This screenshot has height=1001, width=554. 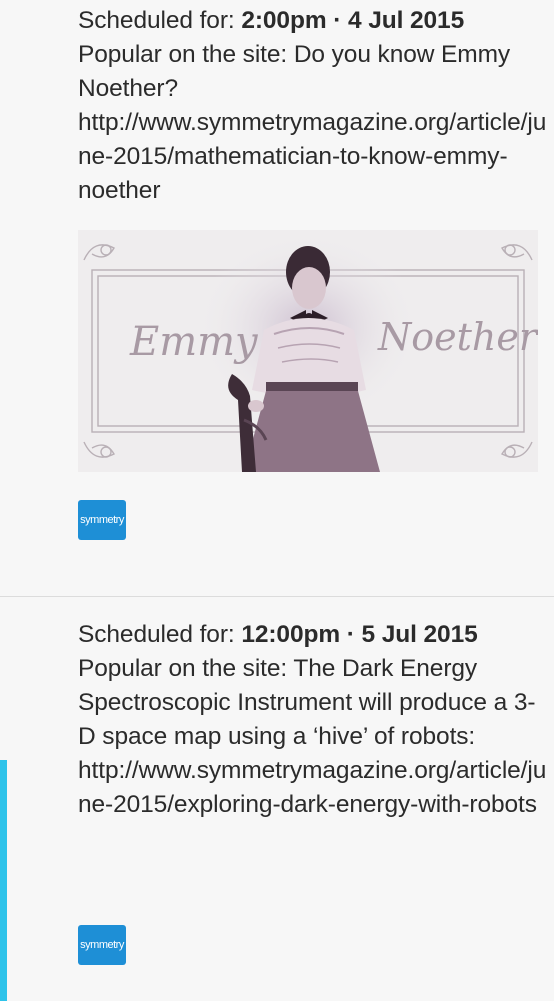 I want to click on schedule-time: 2:00pm · 4 Jul 2015, so click(x=353, y=20).